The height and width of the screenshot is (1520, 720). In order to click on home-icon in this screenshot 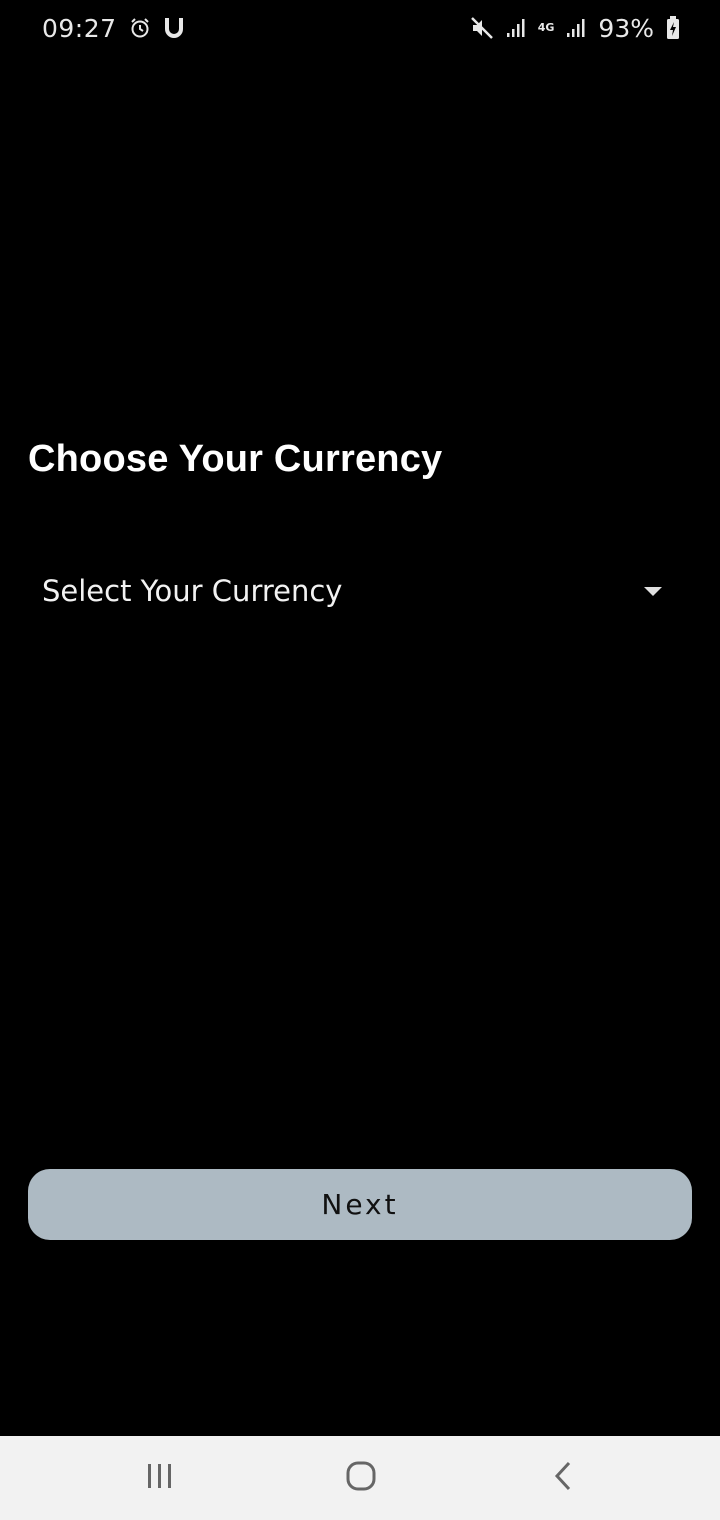, I will do `click(361, 1478)`.